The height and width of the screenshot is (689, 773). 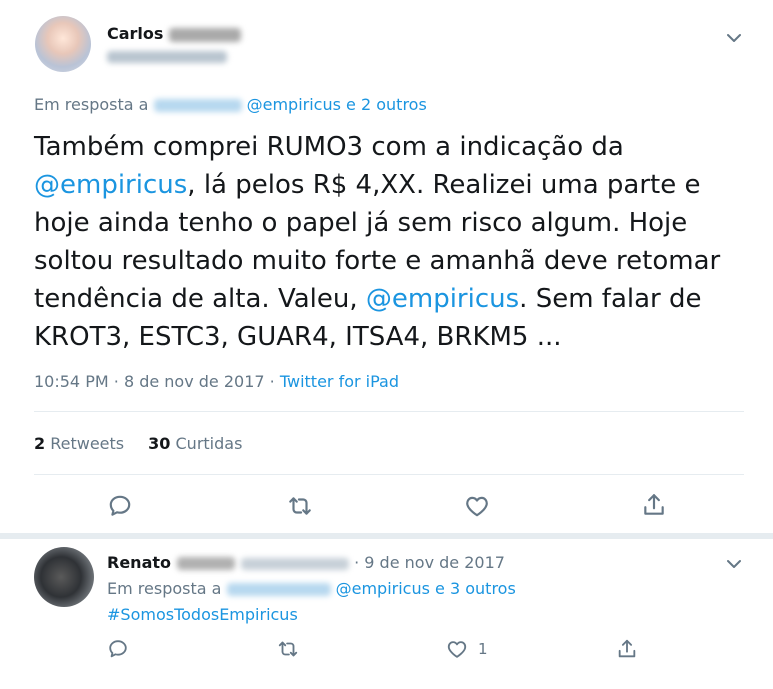 I want to click on tweet-stats: 2 Retweets 30 Curtidas, so click(x=138, y=443).